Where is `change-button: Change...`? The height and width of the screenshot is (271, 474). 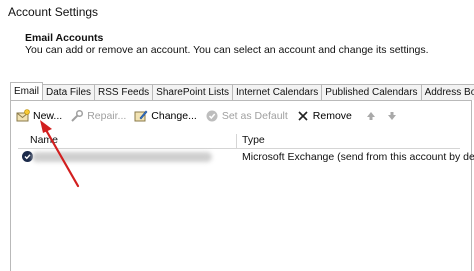
change-button: Change... is located at coordinates (165, 116).